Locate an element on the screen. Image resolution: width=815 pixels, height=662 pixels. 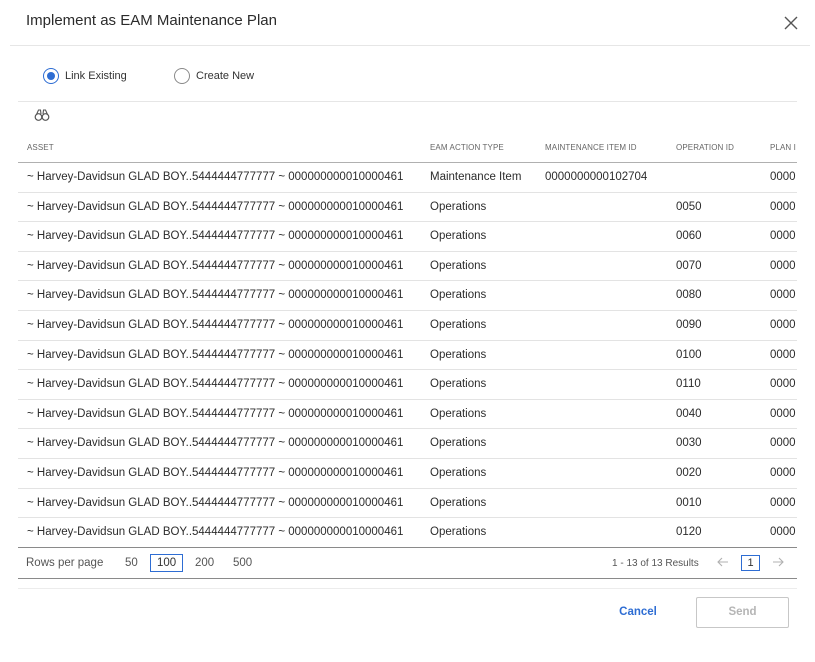
radio-circle is located at coordinates (182, 76).